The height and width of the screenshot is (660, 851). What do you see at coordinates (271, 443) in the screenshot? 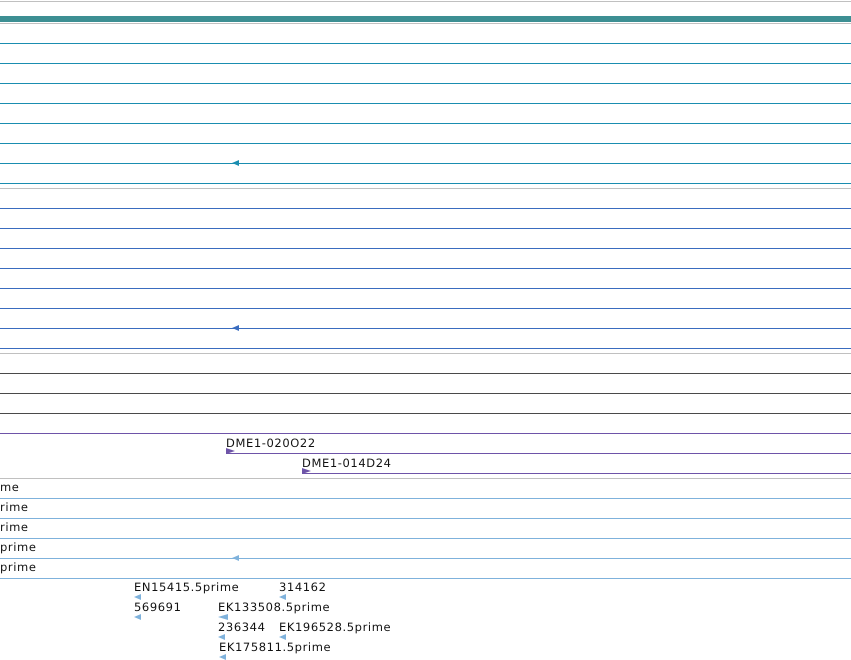
I see `feature-label: DME1-020O22` at bounding box center [271, 443].